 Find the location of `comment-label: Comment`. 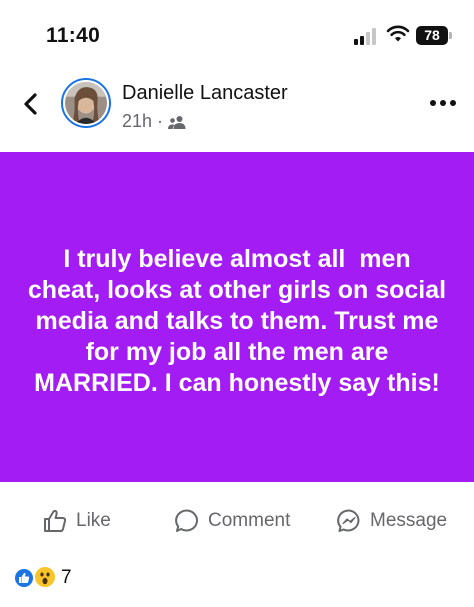

comment-label: Comment is located at coordinates (249, 520).